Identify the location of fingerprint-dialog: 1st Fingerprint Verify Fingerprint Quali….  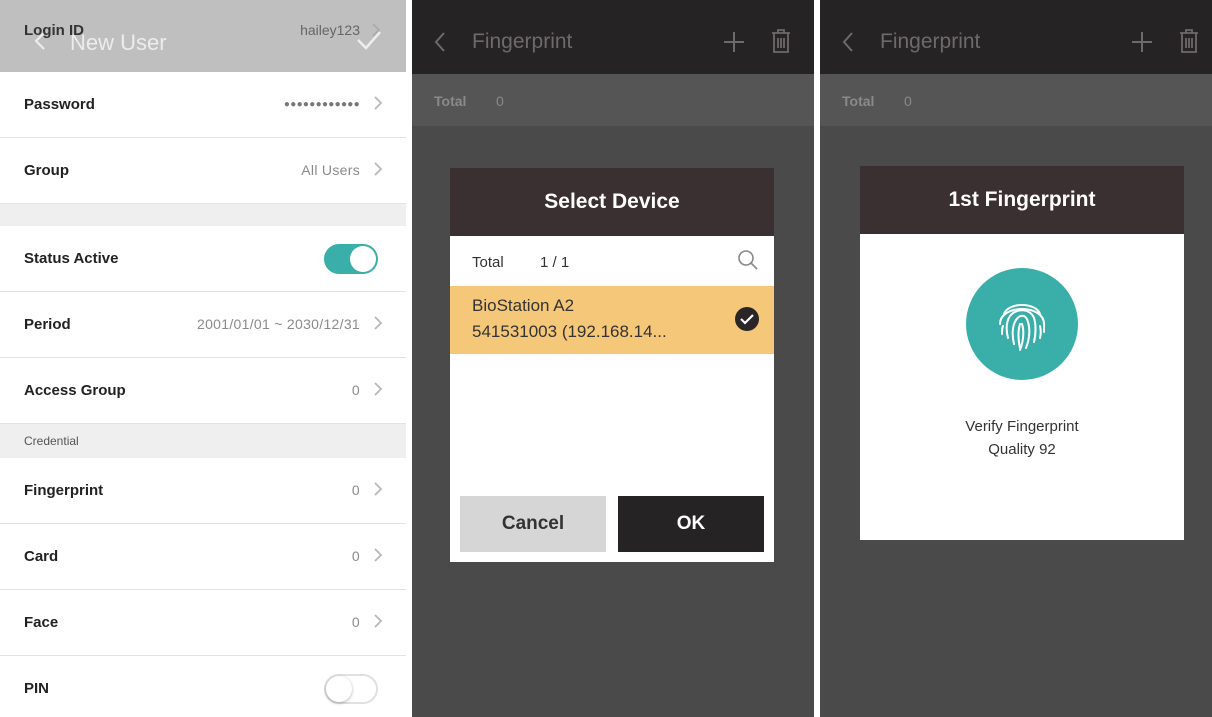
(1022, 353).